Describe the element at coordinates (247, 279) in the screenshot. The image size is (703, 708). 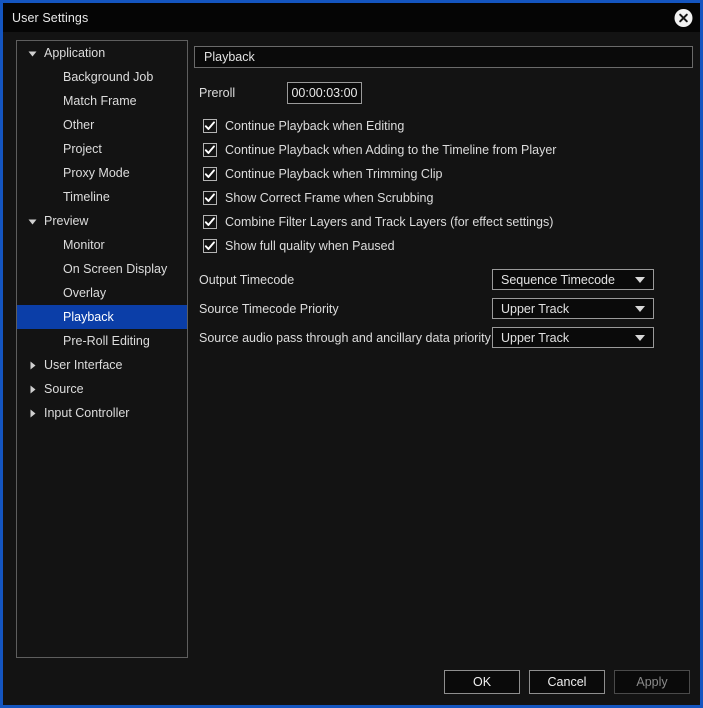
I see `select-label: Output Timecode` at that location.